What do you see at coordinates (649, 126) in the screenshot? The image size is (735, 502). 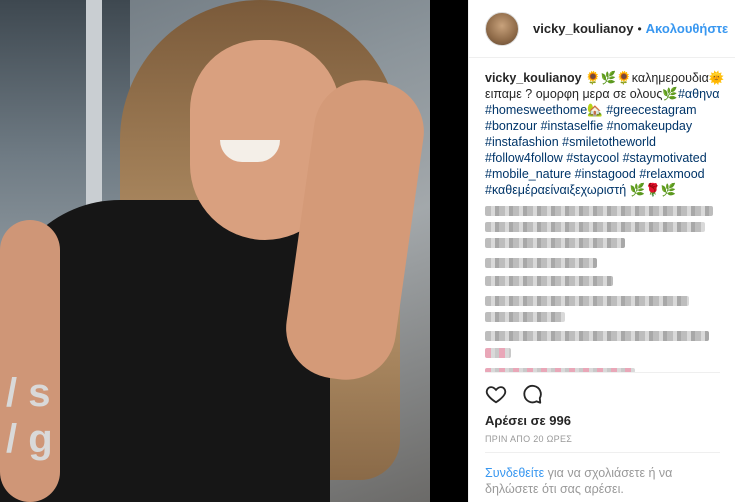 I see `hashtag: #nomakeupday` at bounding box center [649, 126].